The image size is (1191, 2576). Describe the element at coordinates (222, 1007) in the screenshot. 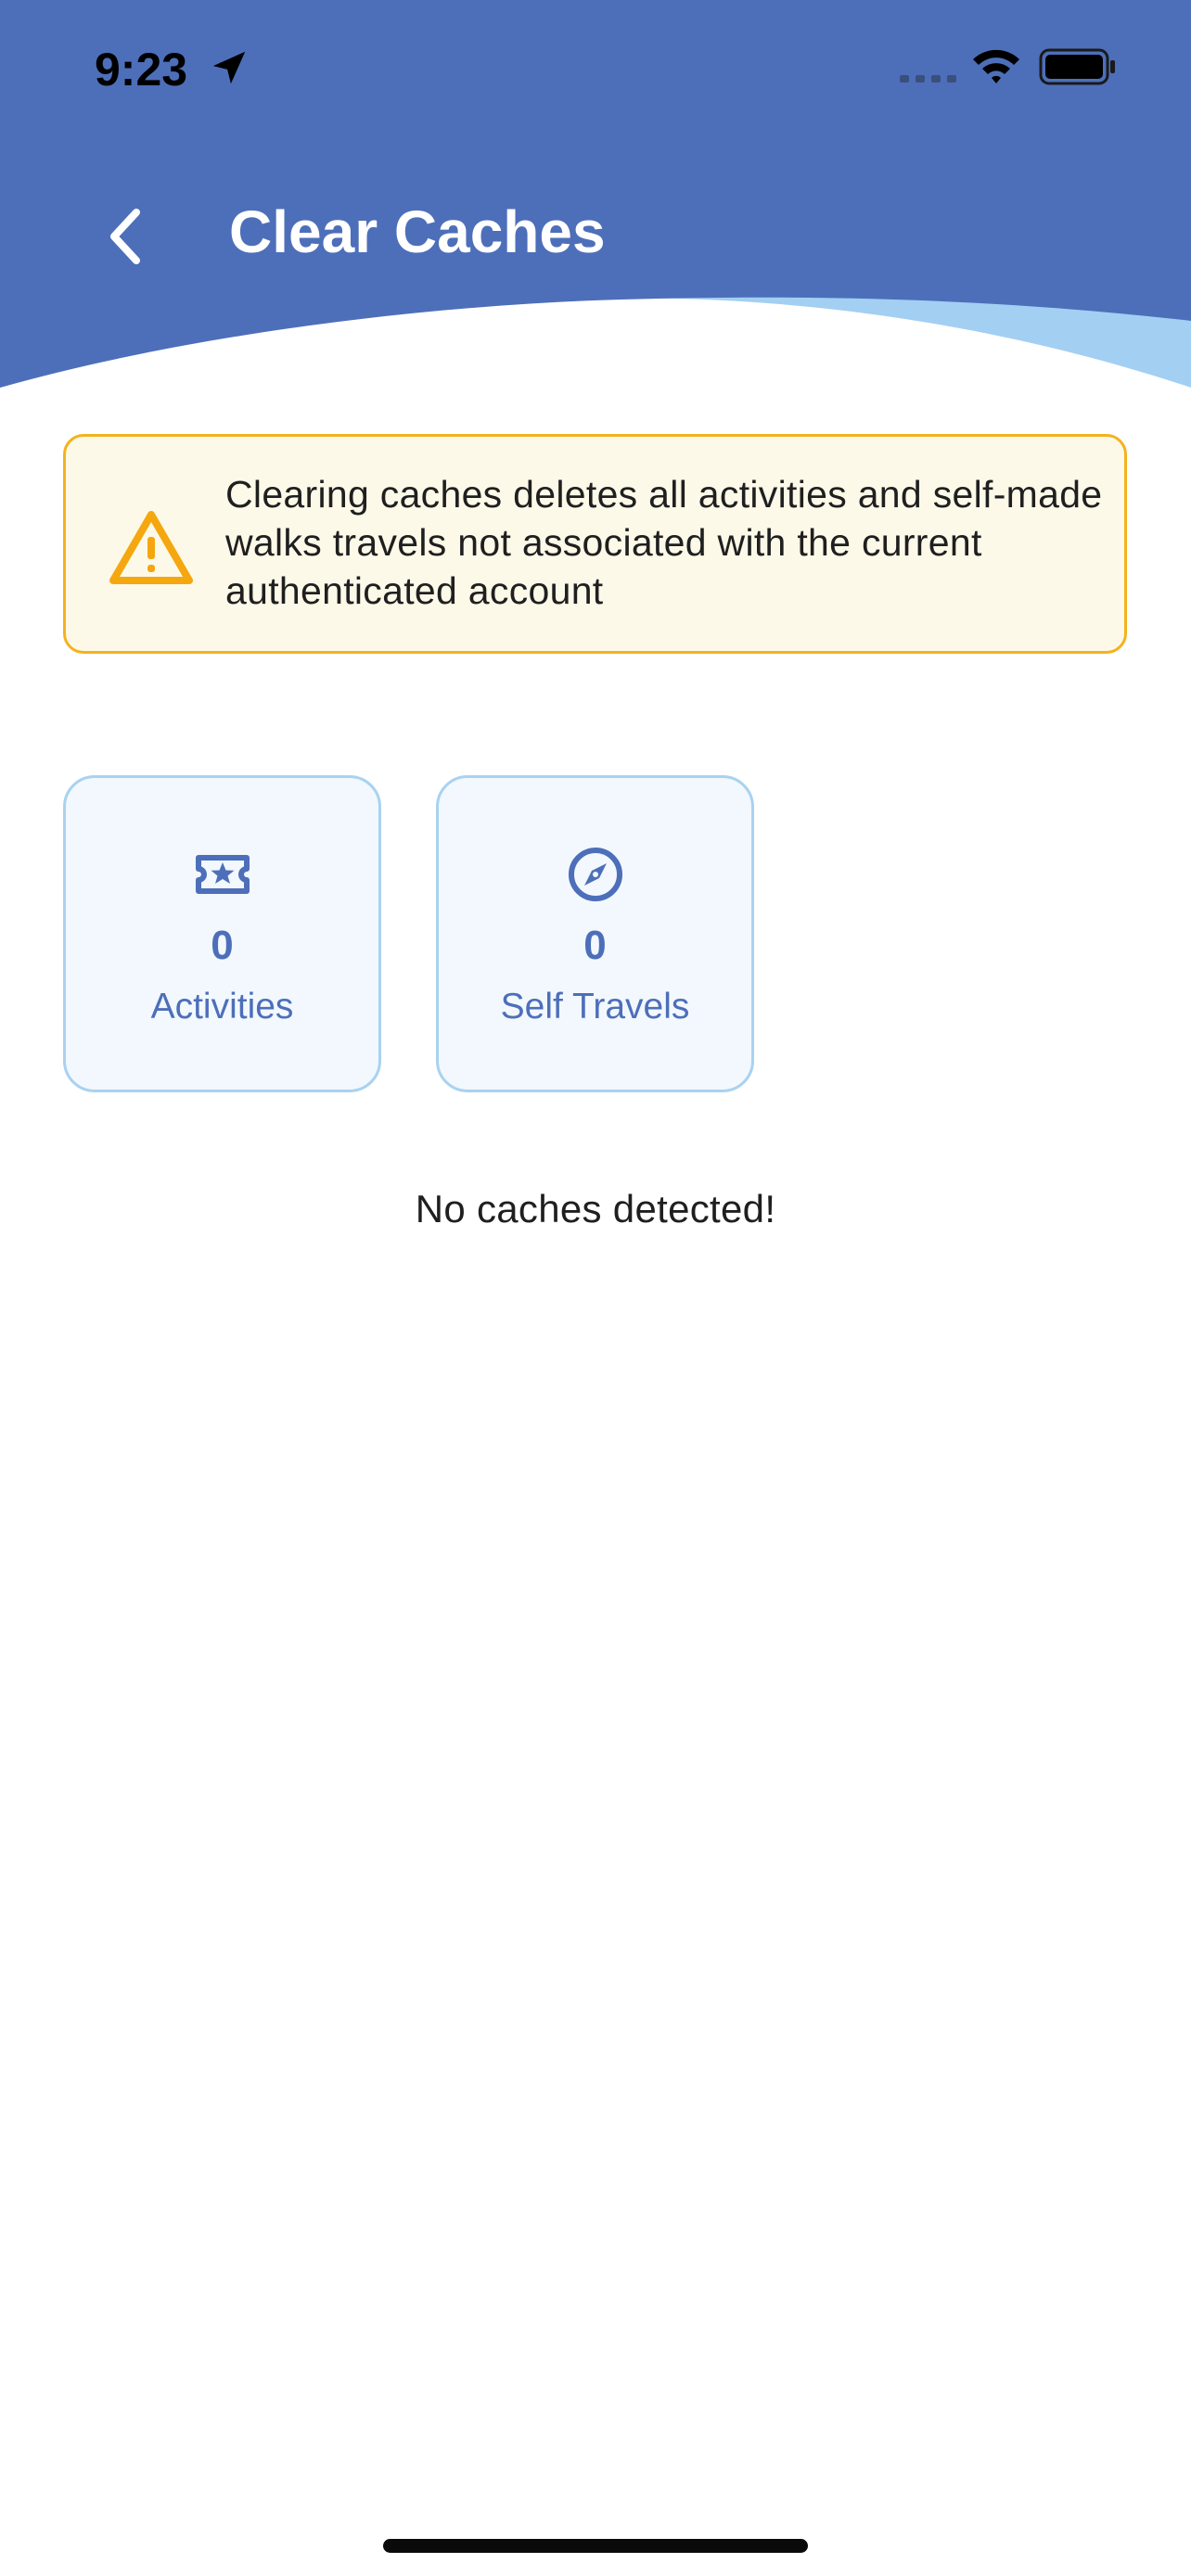

I see `activities-label: Activities` at that location.